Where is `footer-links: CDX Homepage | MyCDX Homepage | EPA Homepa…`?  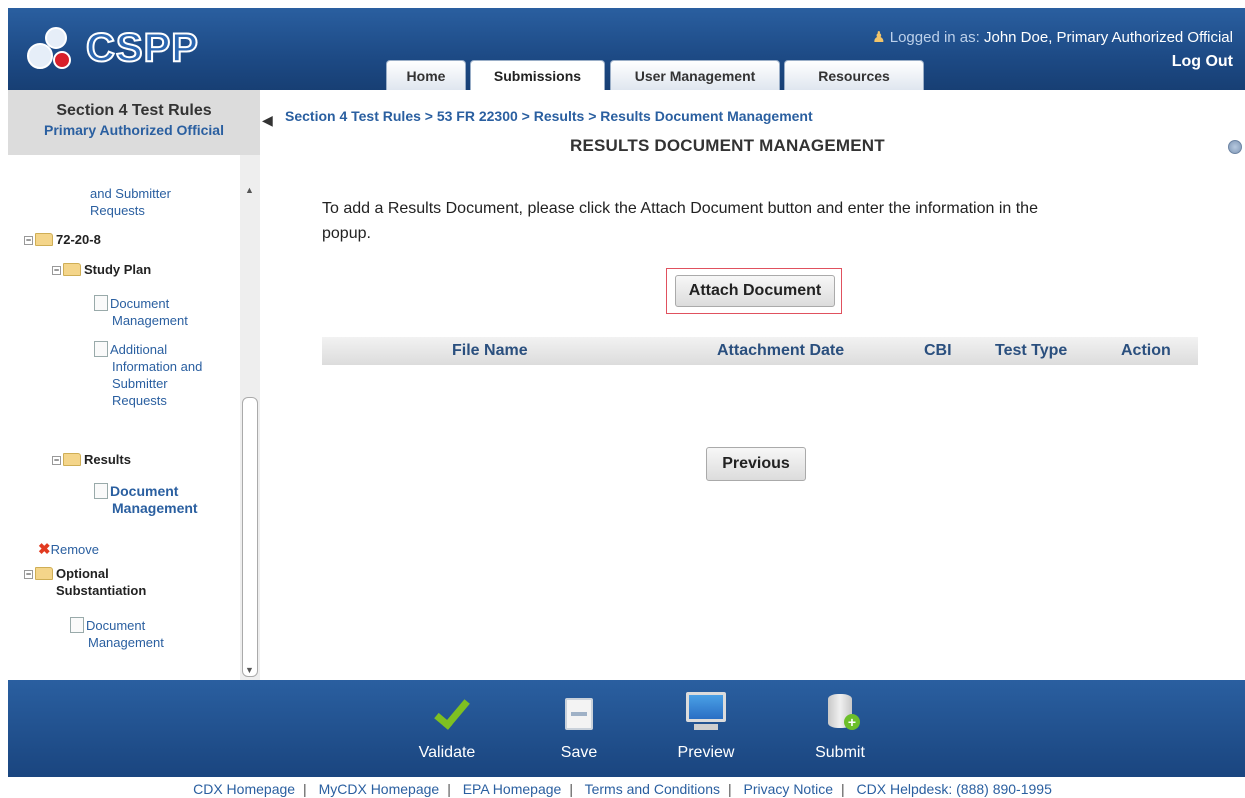 footer-links: CDX Homepage | MyCDX Homepage | EPA Homepa… is located at coordinates (622, 789).